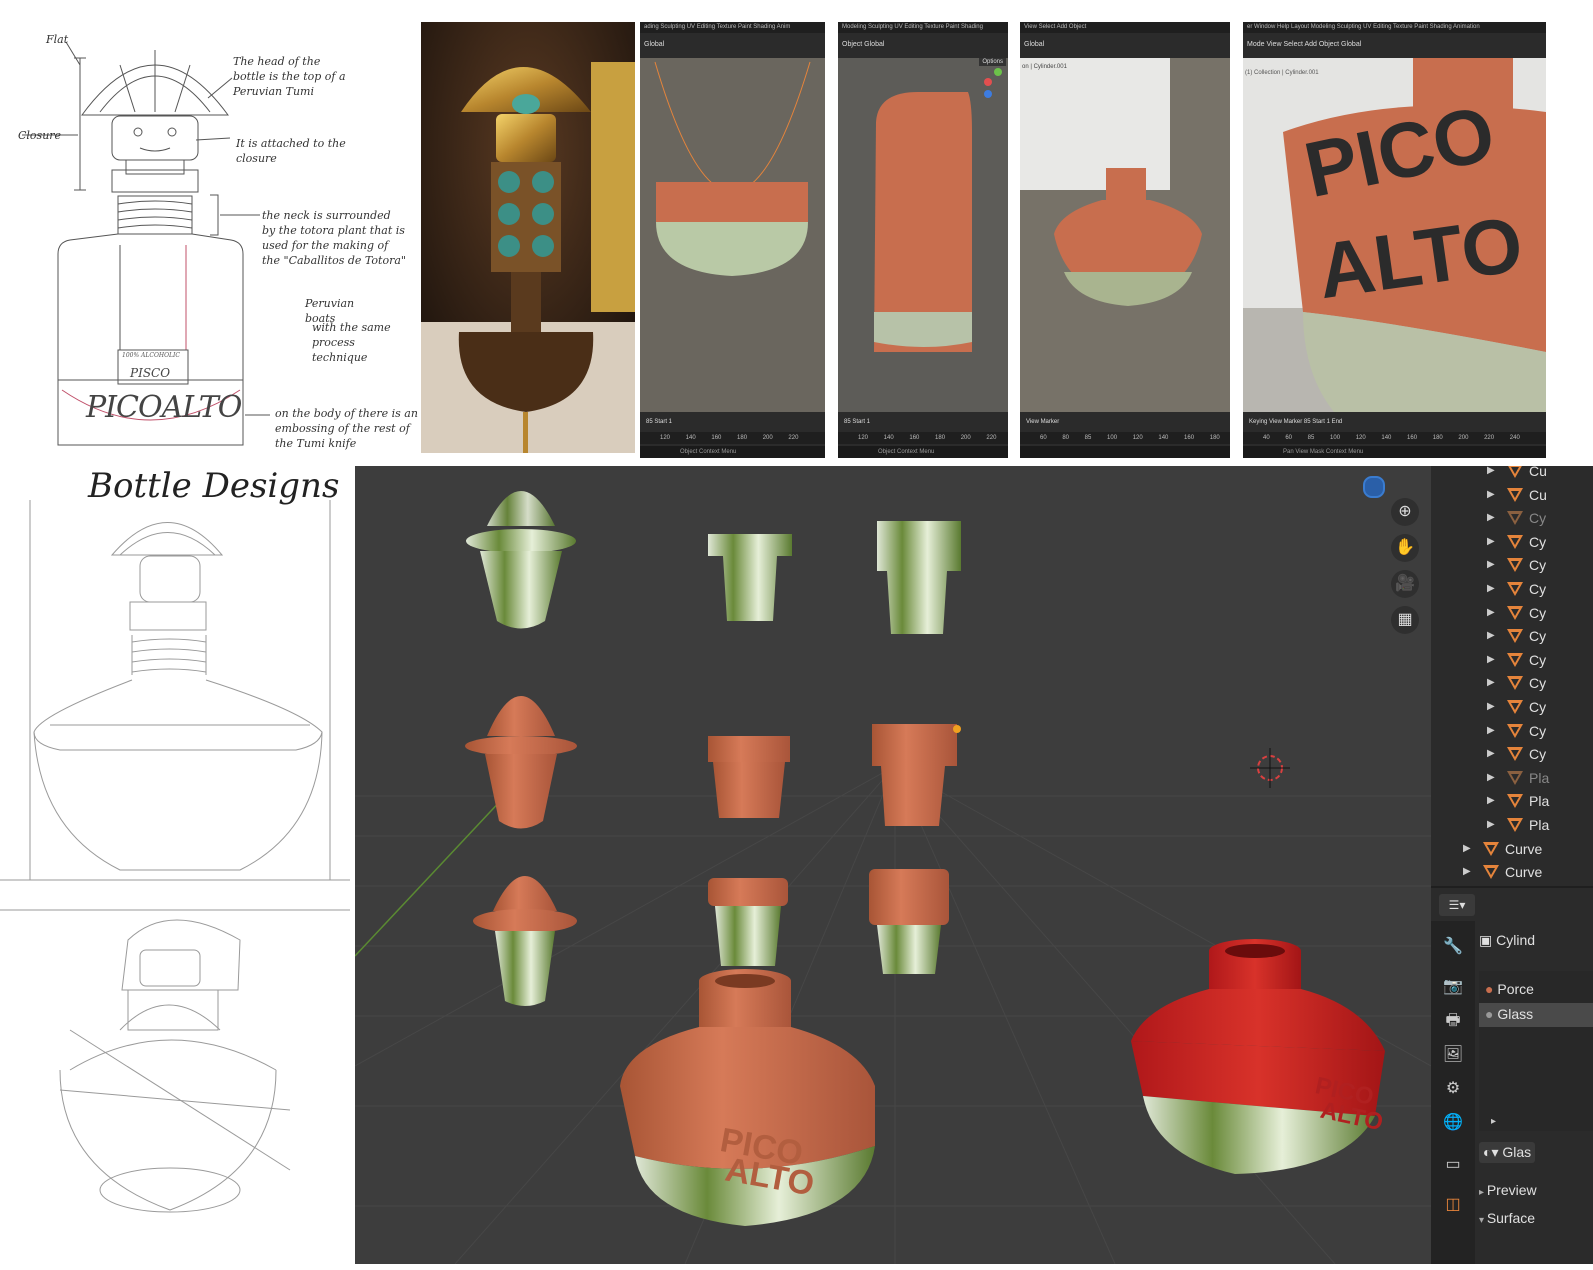 The height and width of the screenshot is (1270, 1593). What do you see at coordinates (1453, 1165) in the screenshot?
I see `collection-icon: ▭` at bounding box center [1453, 1165].